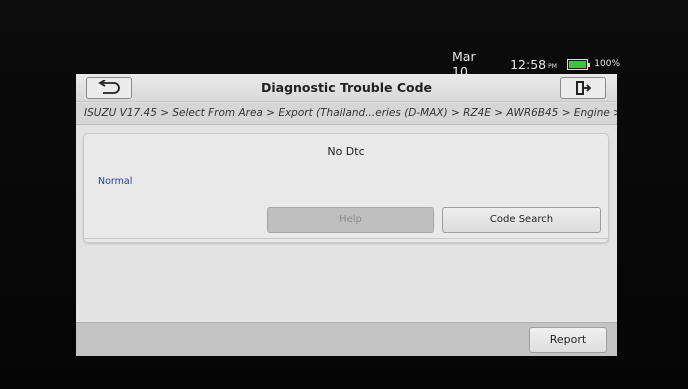 The height and width of the screenshot is (389, 688). I want to click on exit-button, so click(583, 88).